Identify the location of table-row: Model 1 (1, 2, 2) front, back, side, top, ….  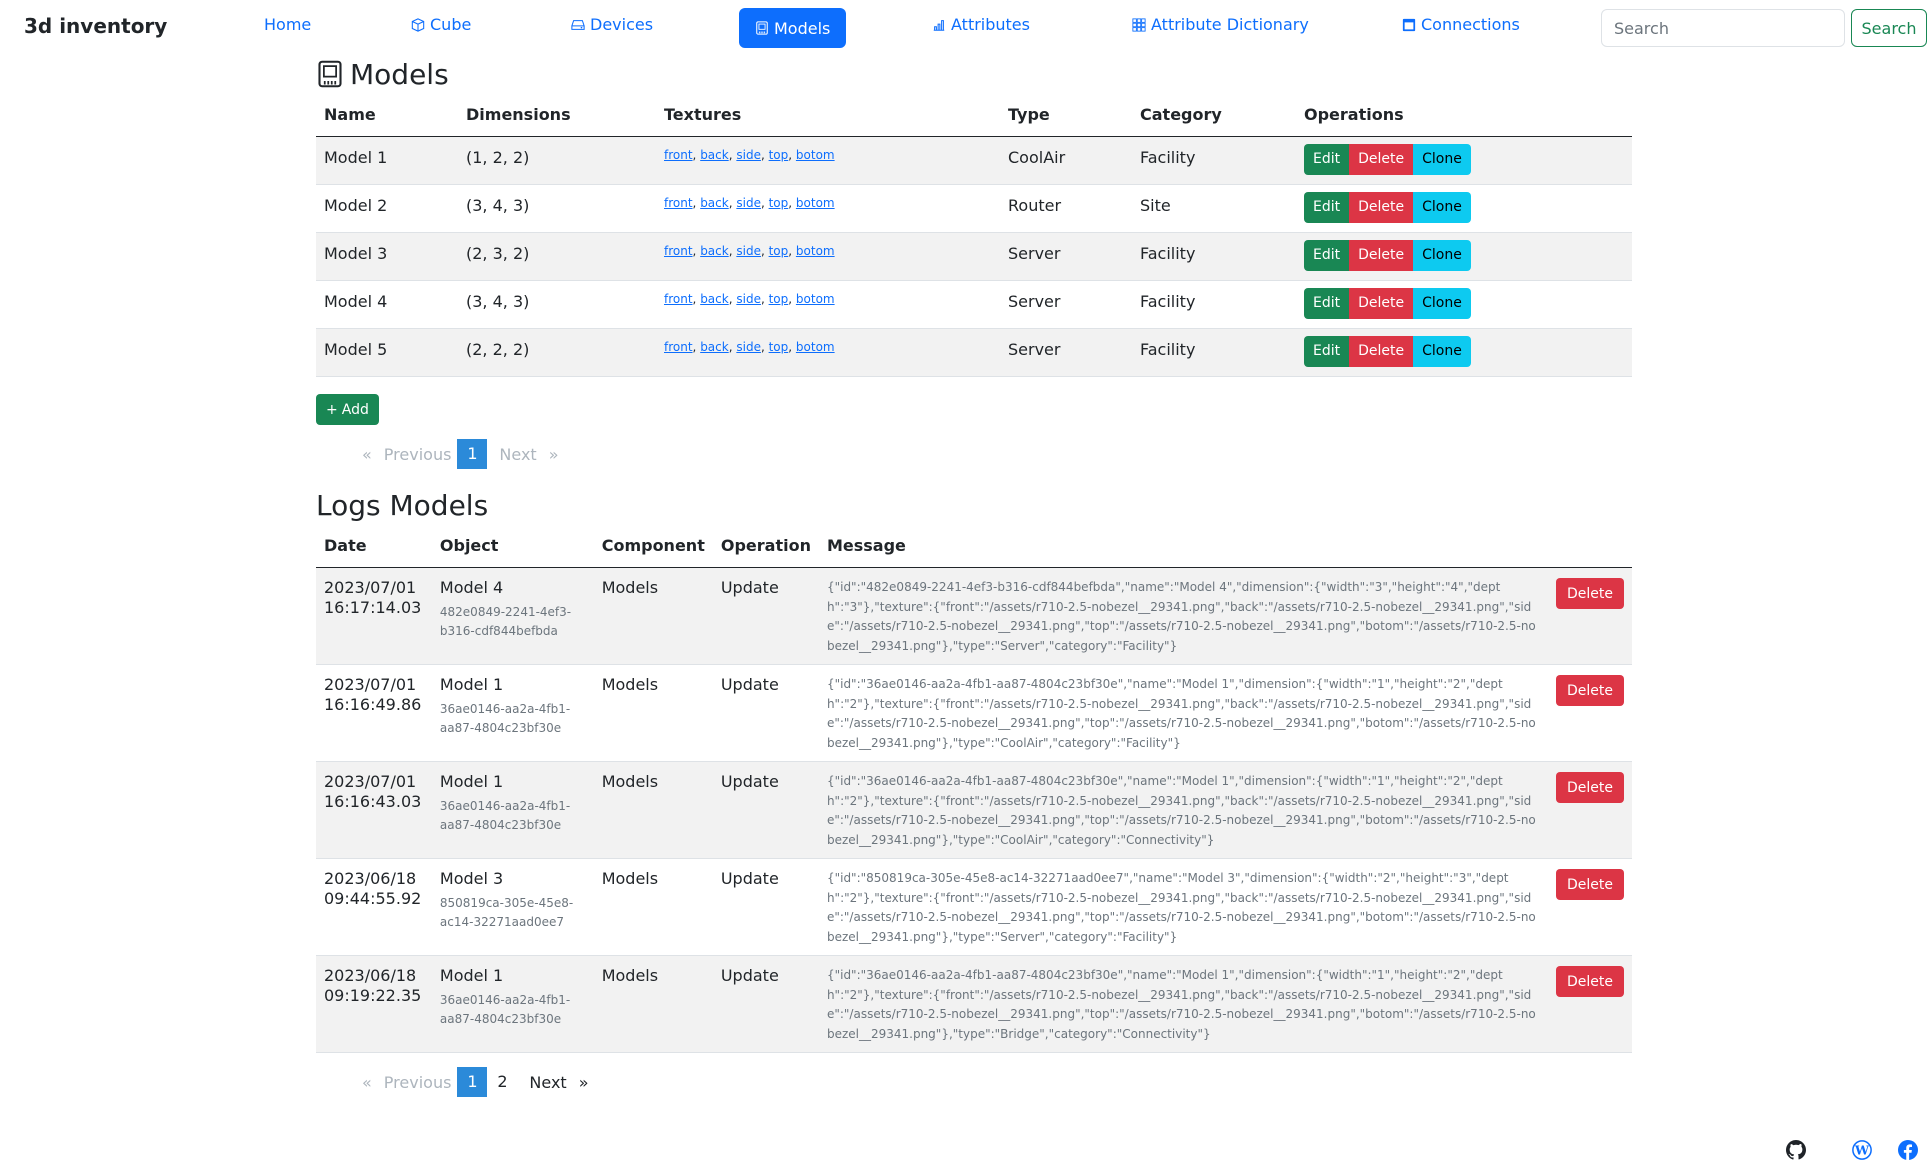
(974, 160).